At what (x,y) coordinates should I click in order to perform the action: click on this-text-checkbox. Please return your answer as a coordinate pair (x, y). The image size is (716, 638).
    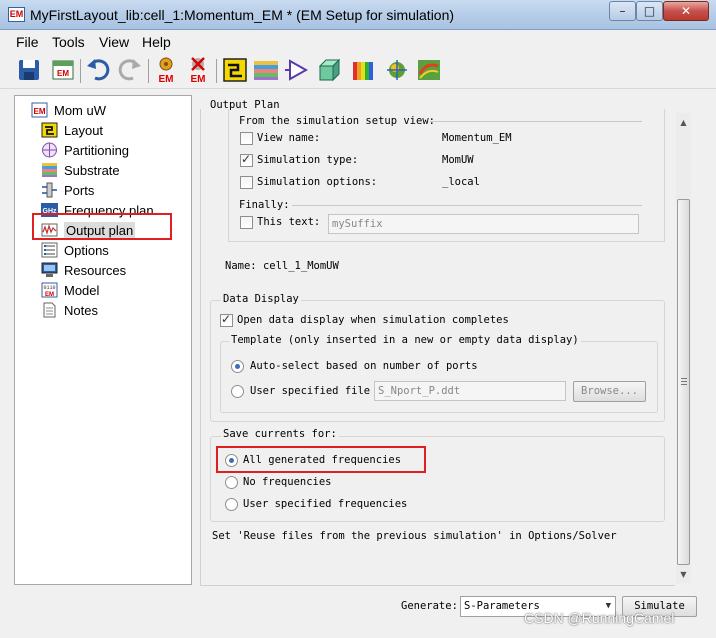
    Looking at the image, I should click on (246, 222).